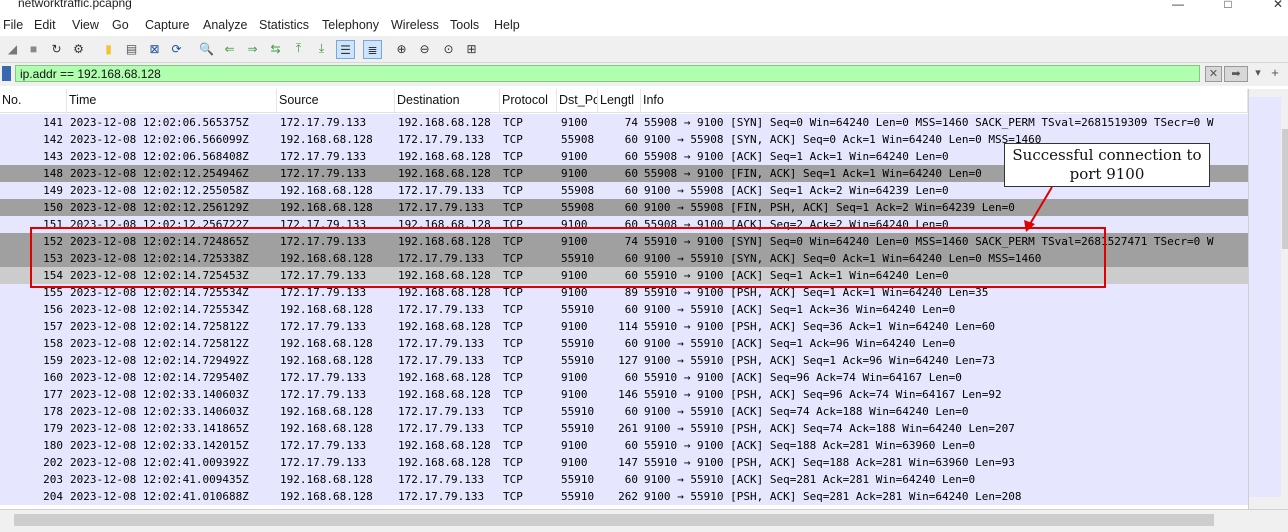  Describe the element at coordinates (1236, 74) in the screenshot. I see `apply-filter-icon: ➡` at that location.